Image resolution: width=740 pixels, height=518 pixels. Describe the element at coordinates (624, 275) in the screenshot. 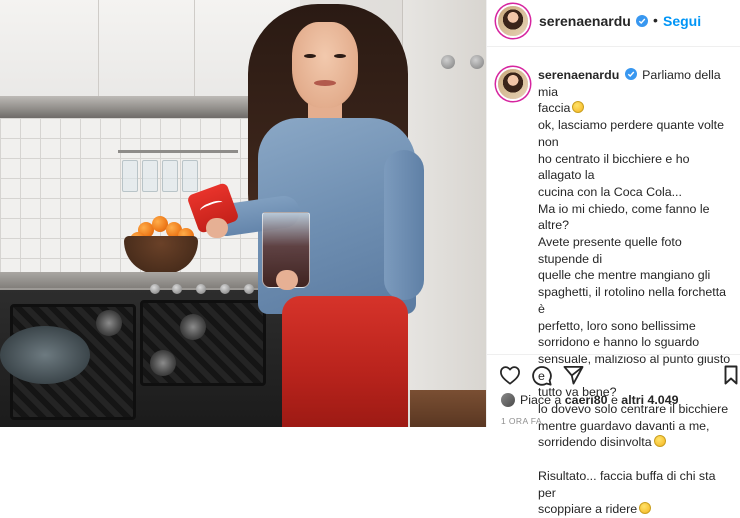

I see `caption-line: quelle che mentre mangiano gli` at that location.